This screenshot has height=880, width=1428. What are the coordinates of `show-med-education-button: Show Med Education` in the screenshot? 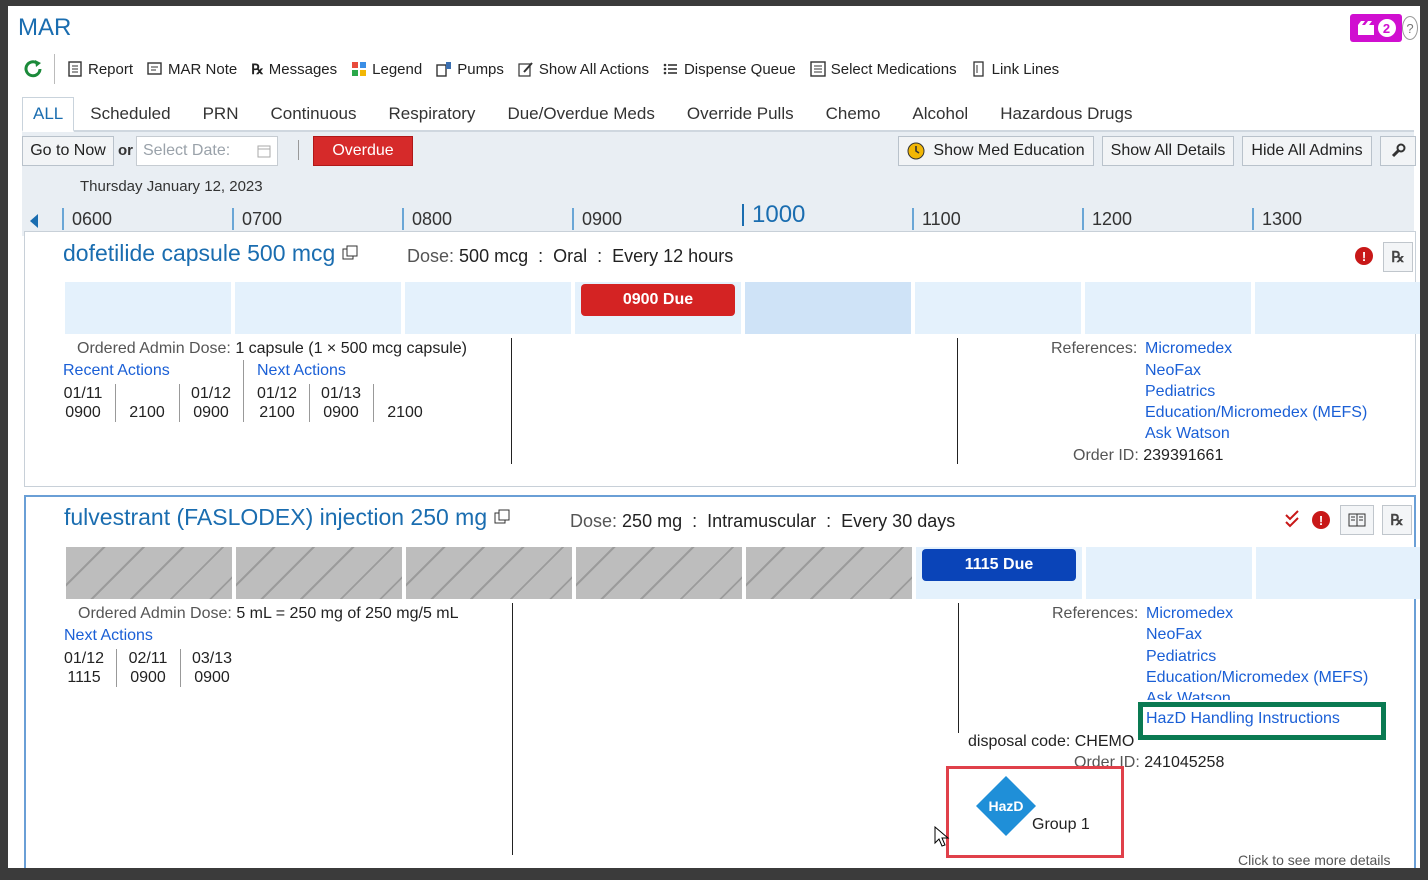 It's located at (996, 151).